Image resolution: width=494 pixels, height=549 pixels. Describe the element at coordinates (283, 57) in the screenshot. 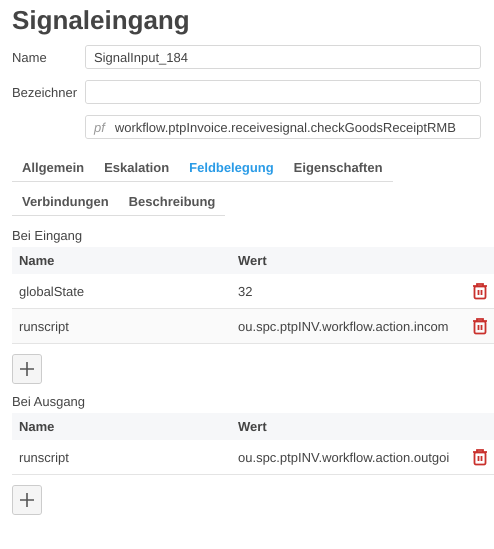

I see `input-field: SignalInput_184` at that location.